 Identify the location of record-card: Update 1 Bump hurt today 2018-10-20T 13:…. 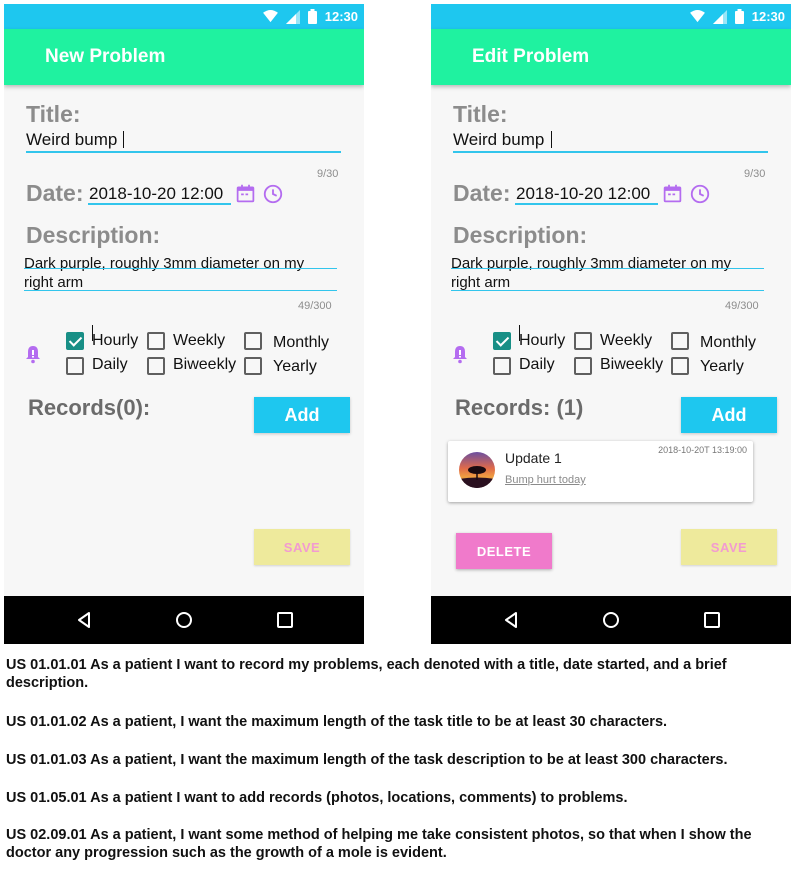
(600, 471).